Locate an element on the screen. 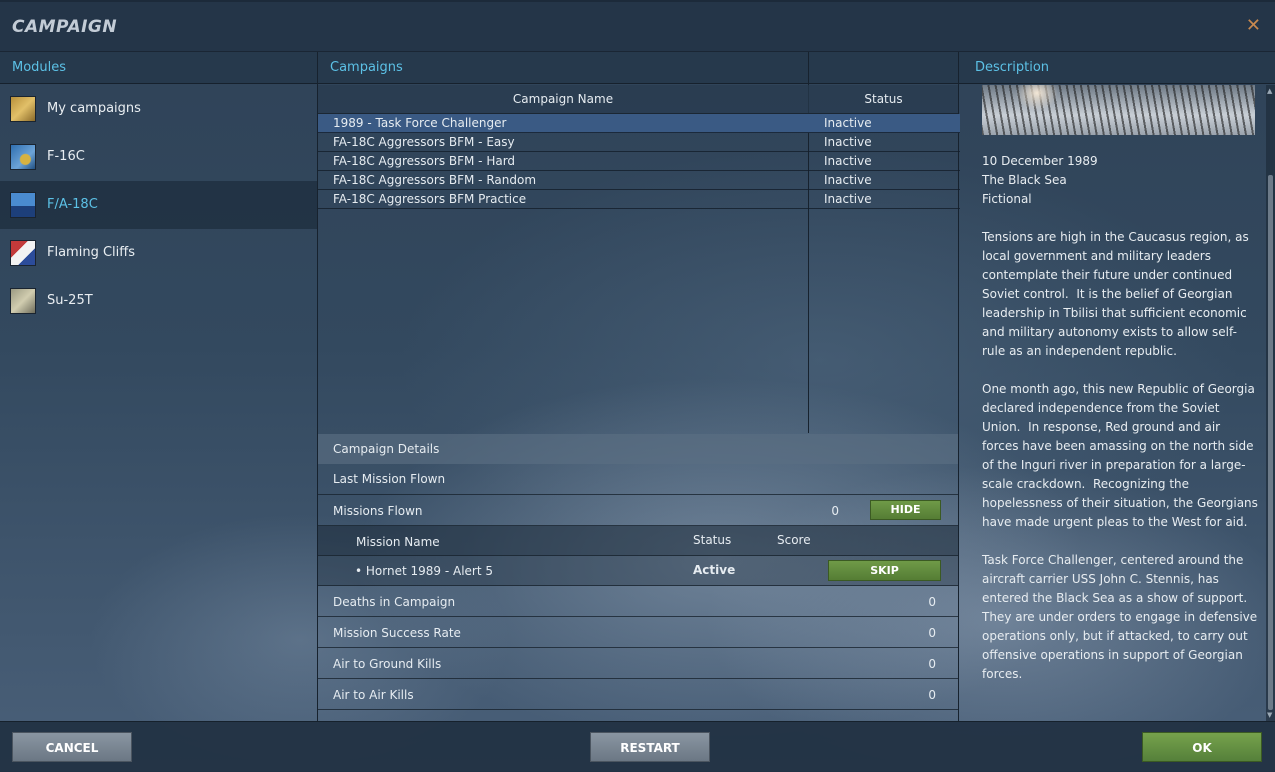  campaign-row: FA-18C Aggressors BFM - Hard Inactive is located at coordinates (639, 161).